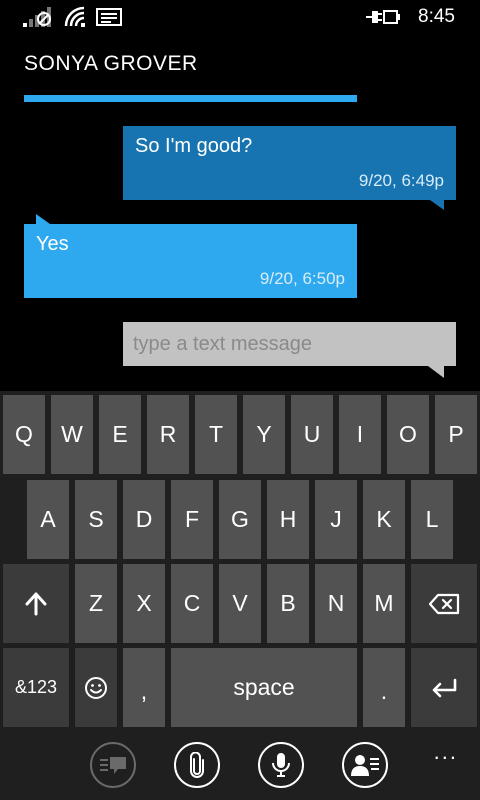  What do you see at coordinates (436, 16) in the screenshot?
I see `clock: 8:45` at bounding box center [436, 16].